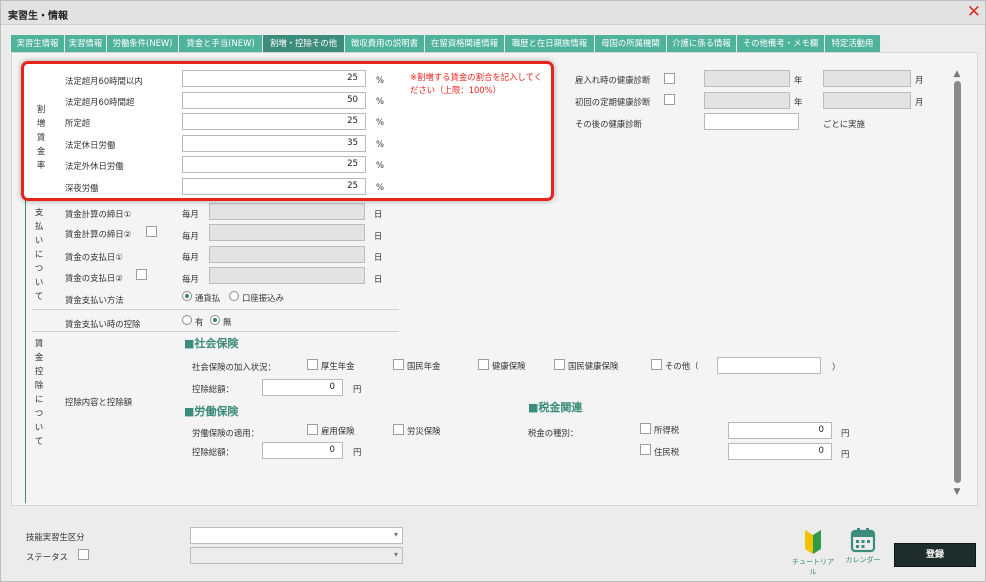 This screenshot has width=986, height=582. Describe the element at coordinates (656, 364) in the screenshot. I see `social-other-checkbox` at that location.